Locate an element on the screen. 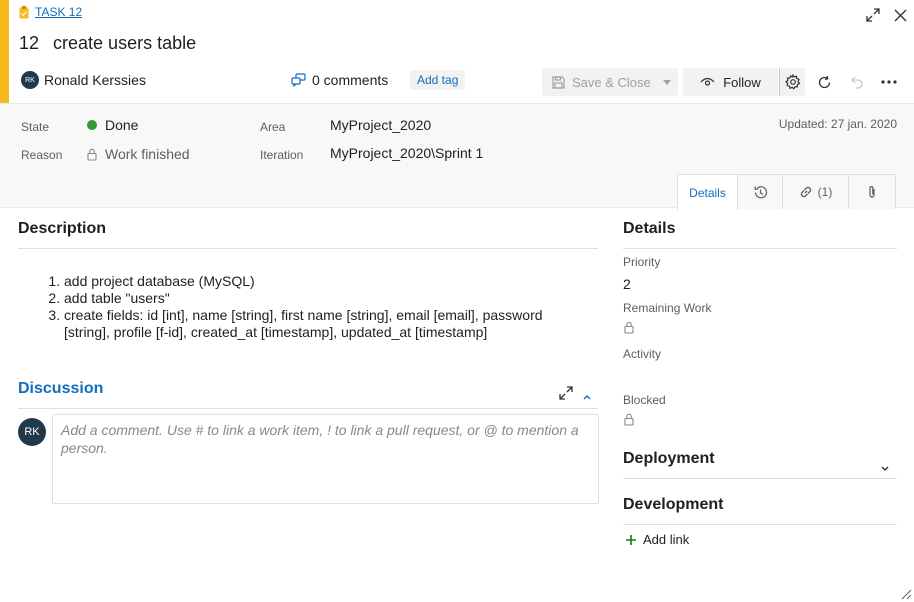  eye-icon is located at coordinates (707, 81).